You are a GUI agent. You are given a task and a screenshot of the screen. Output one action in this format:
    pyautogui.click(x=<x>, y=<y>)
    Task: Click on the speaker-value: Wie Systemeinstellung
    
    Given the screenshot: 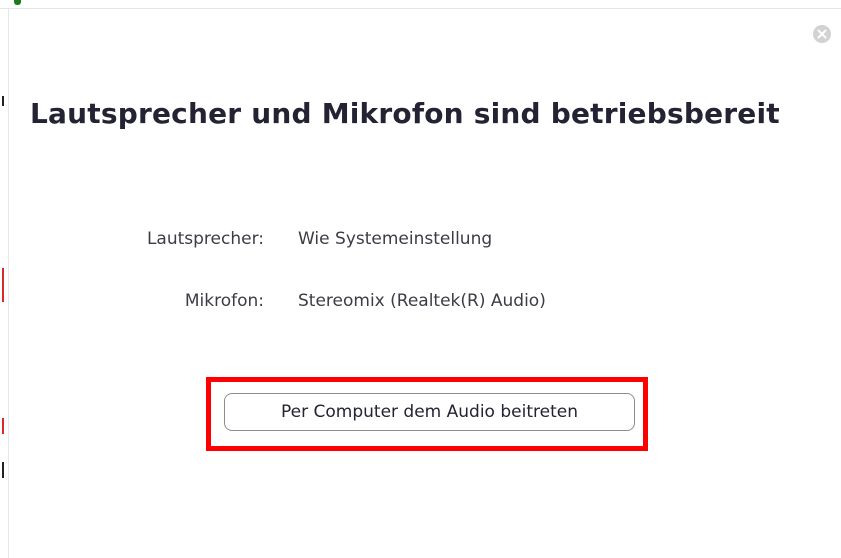 What is the action you would take?
    pyautogui.click(x=395, y=239)
    